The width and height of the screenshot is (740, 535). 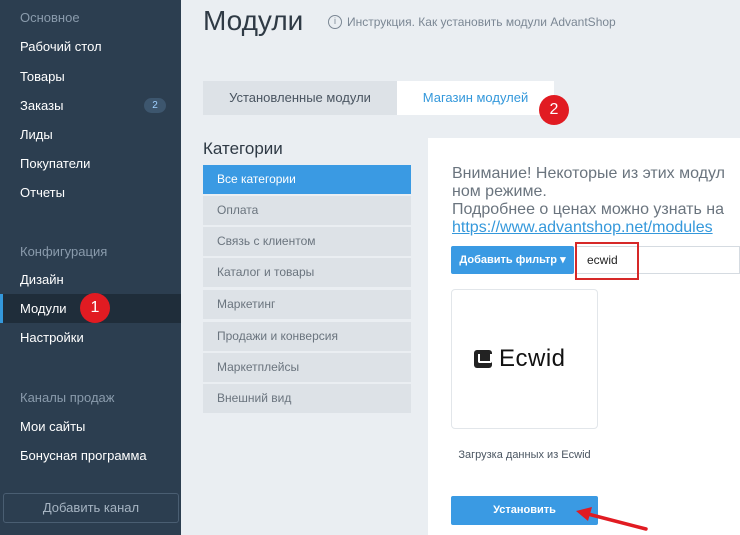 I want to click on module-card-ecwid: Ecwid, so click(x=524, y=359).